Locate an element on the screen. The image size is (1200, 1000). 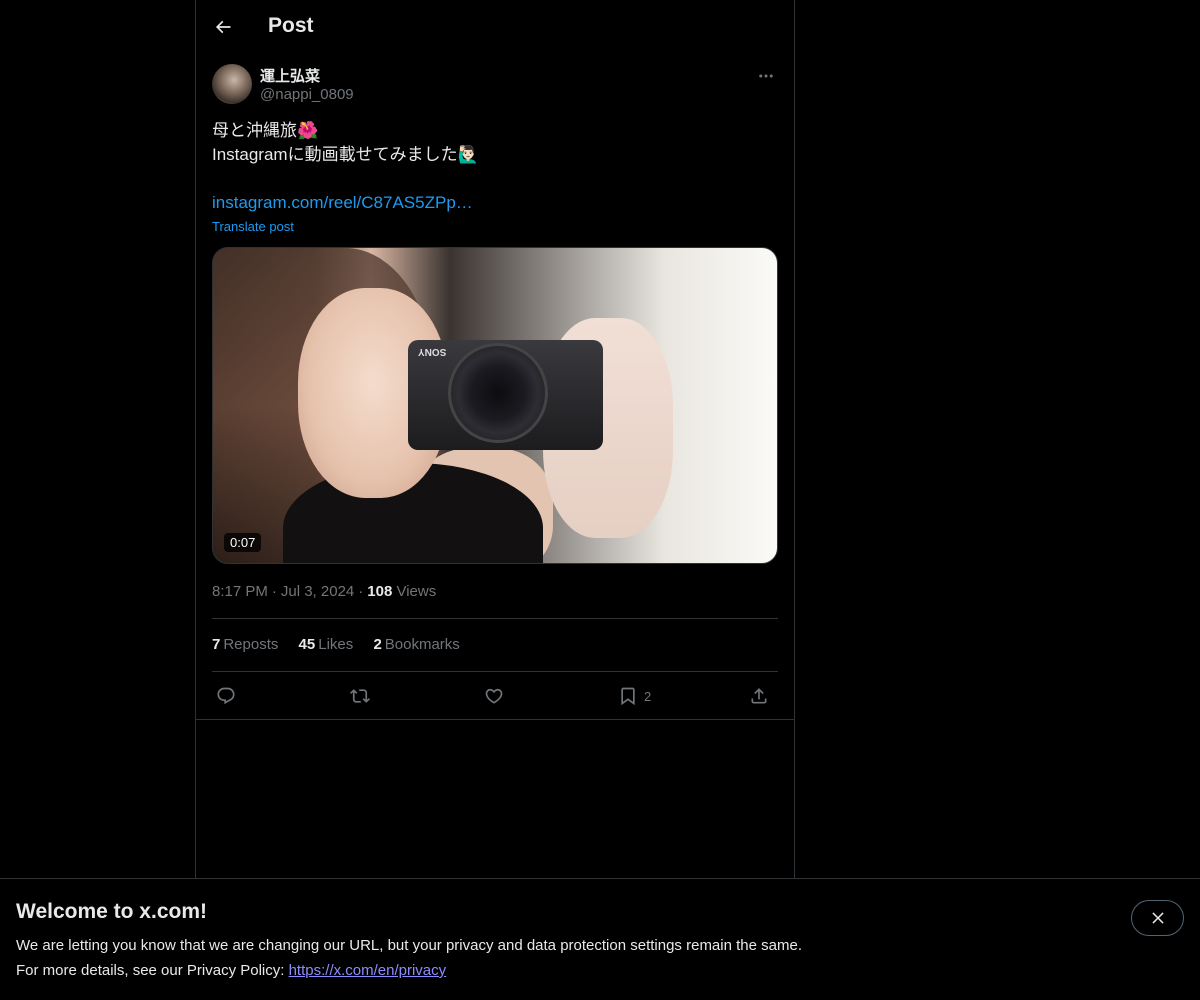
page-title: Post is located at coordinates (291, 25).